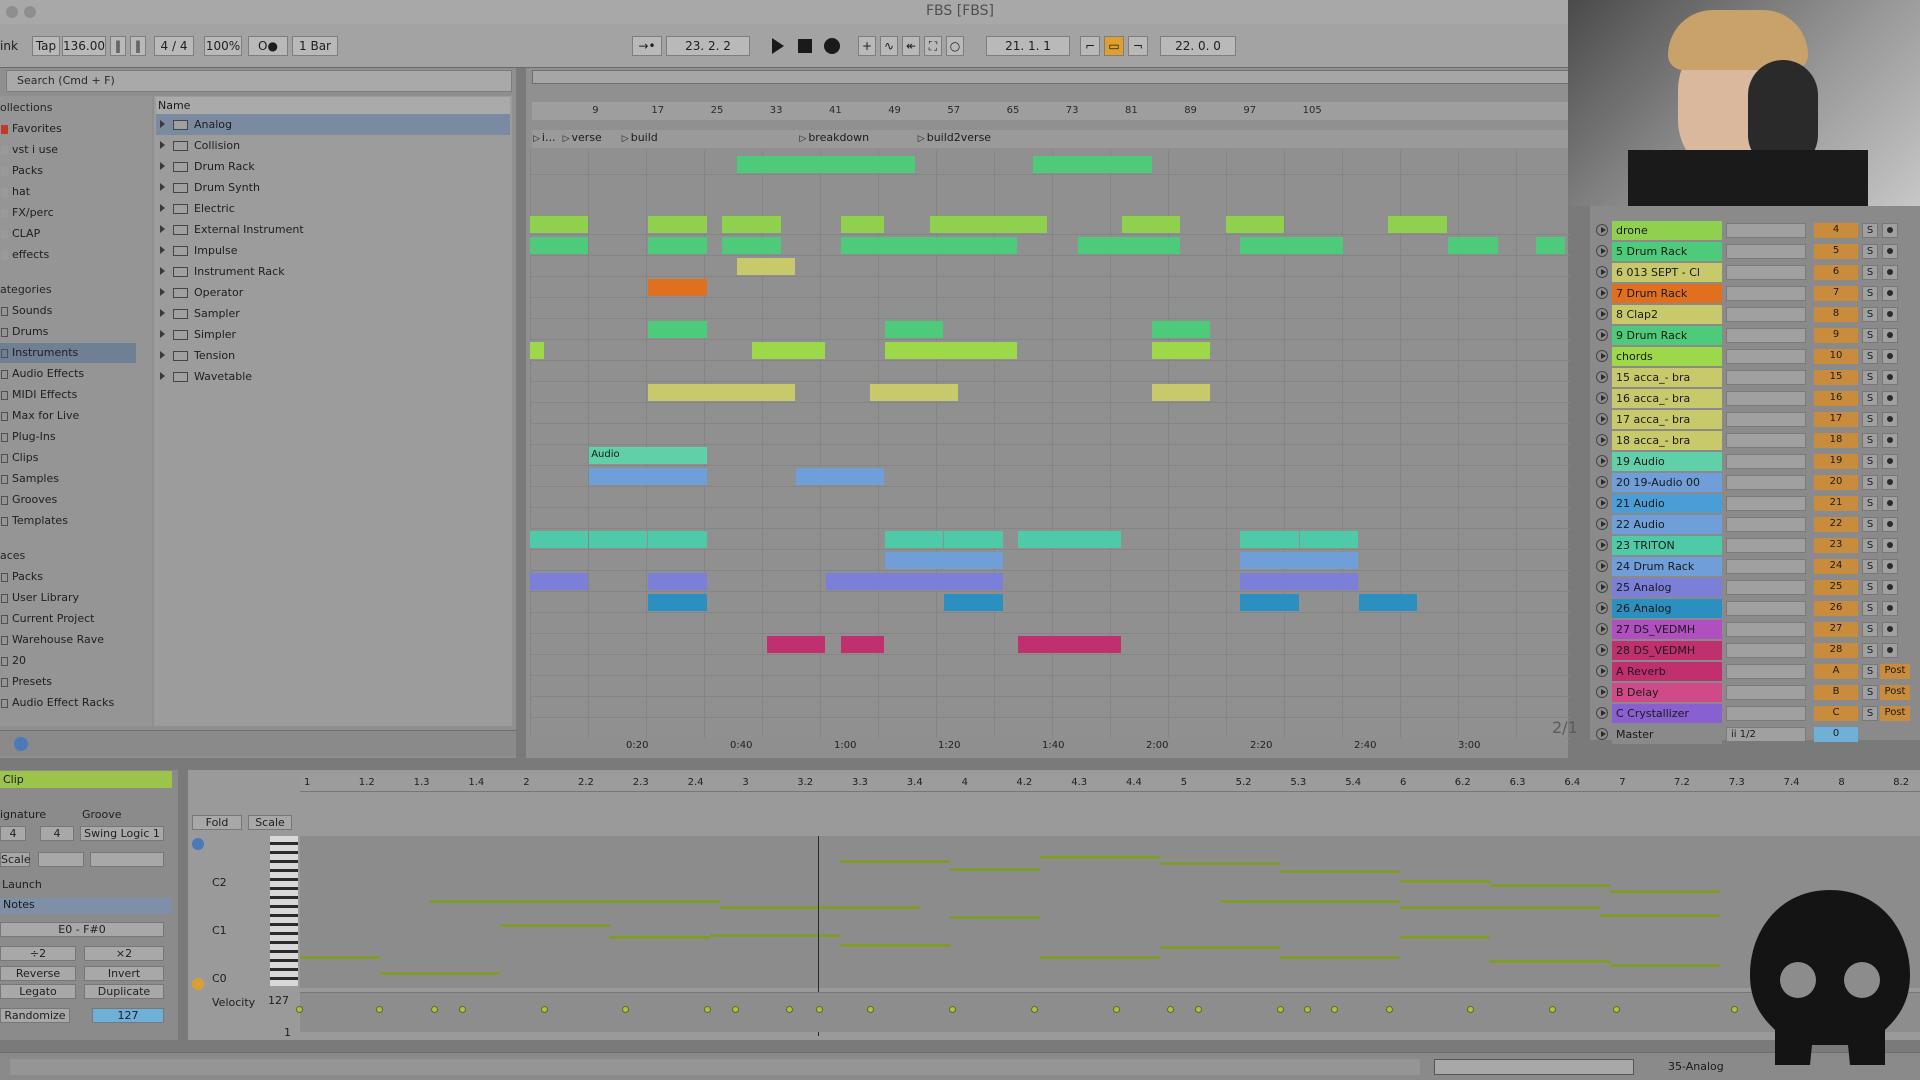  I want to click on scale-root-dropdown, so click(61, 859).